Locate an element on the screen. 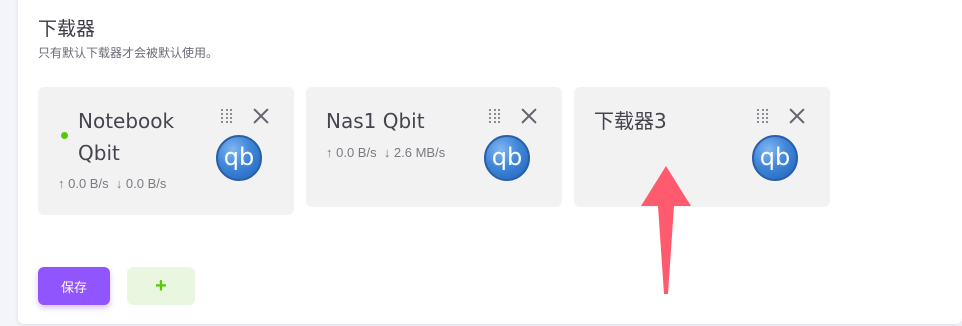 This screenshot has height=326, width=962. downloader-name-line-2: Qbit is located at coordinates (99, 153).